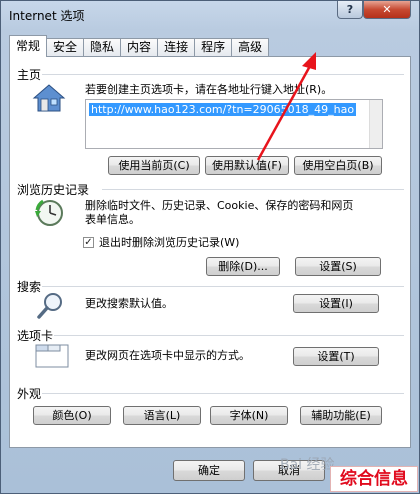 The width and height of the screenshot is (420, 494). I want to click on search-section-divider, so click(223, 286).